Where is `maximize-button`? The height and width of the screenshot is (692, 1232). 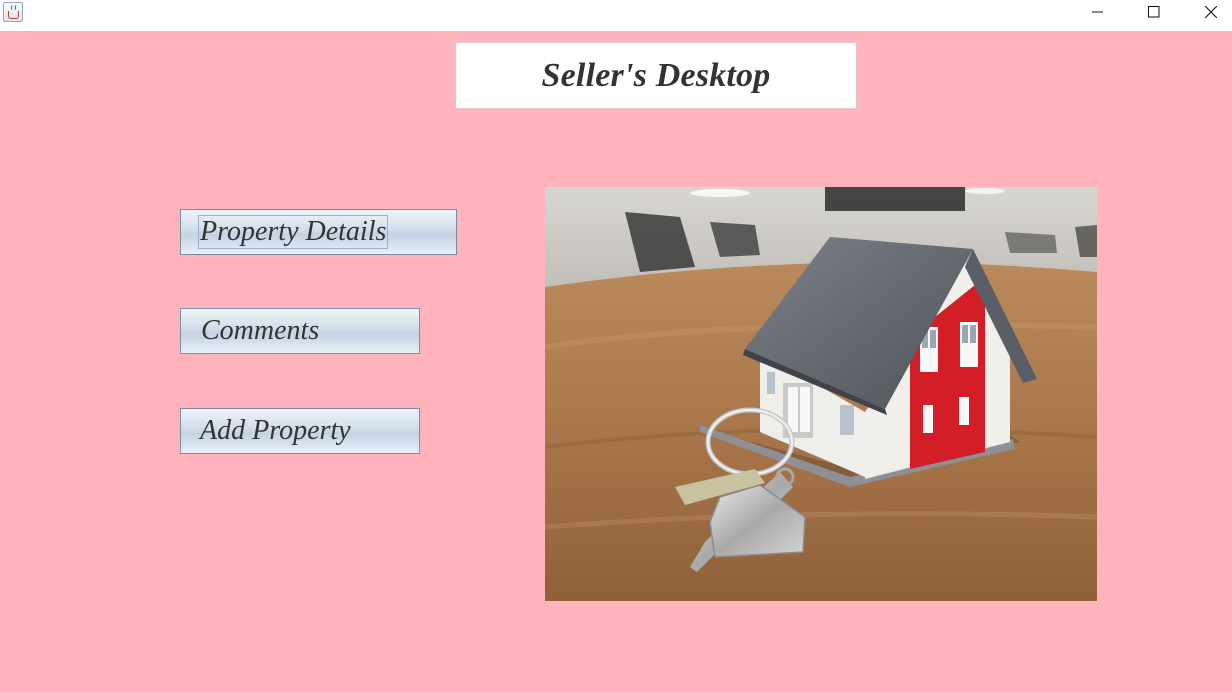 maximize-button is located at coordinates (1154, 12).